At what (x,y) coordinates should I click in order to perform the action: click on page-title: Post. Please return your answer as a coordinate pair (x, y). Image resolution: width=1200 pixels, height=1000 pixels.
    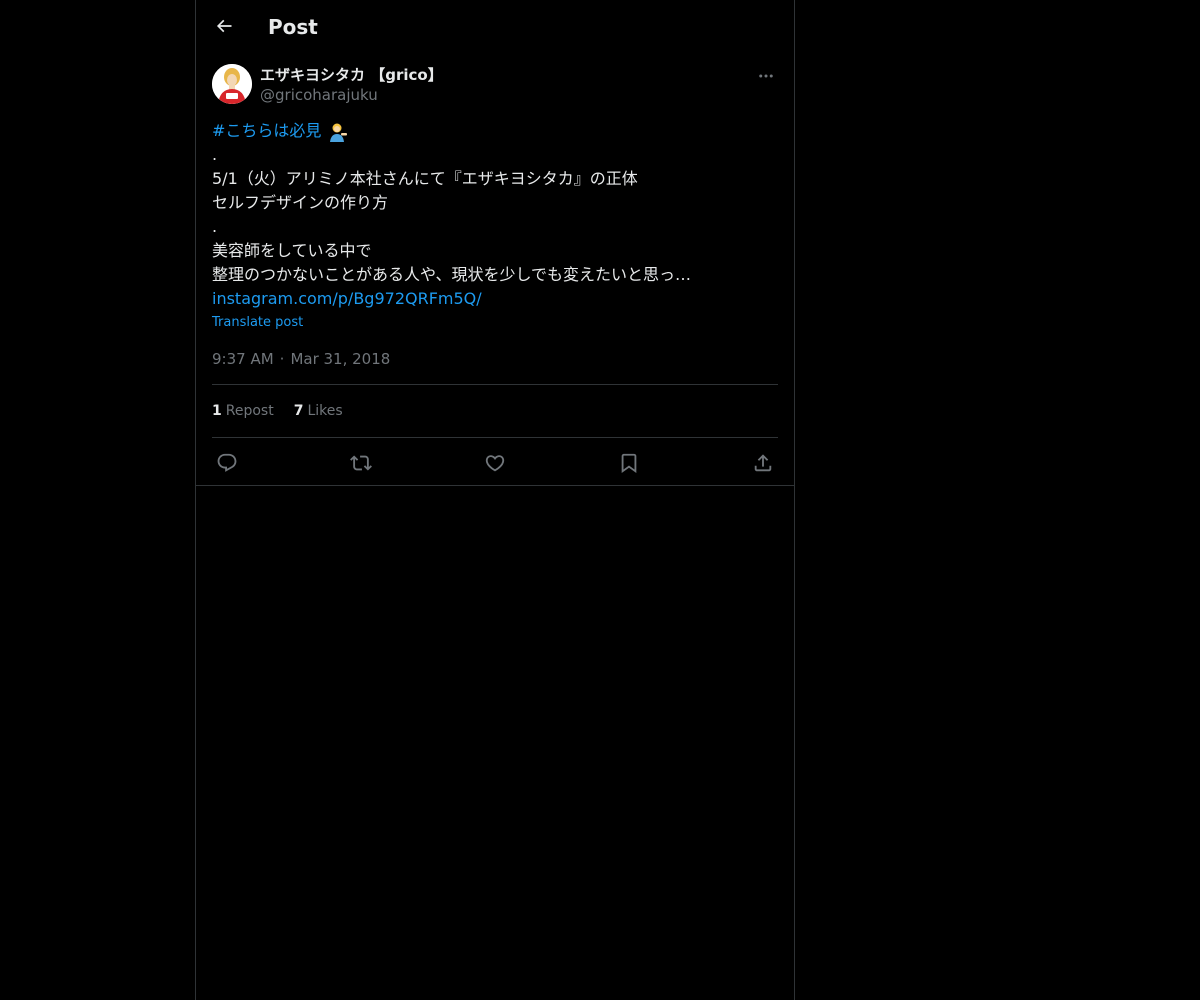
    Looking at the image, I should click on (293, 27).